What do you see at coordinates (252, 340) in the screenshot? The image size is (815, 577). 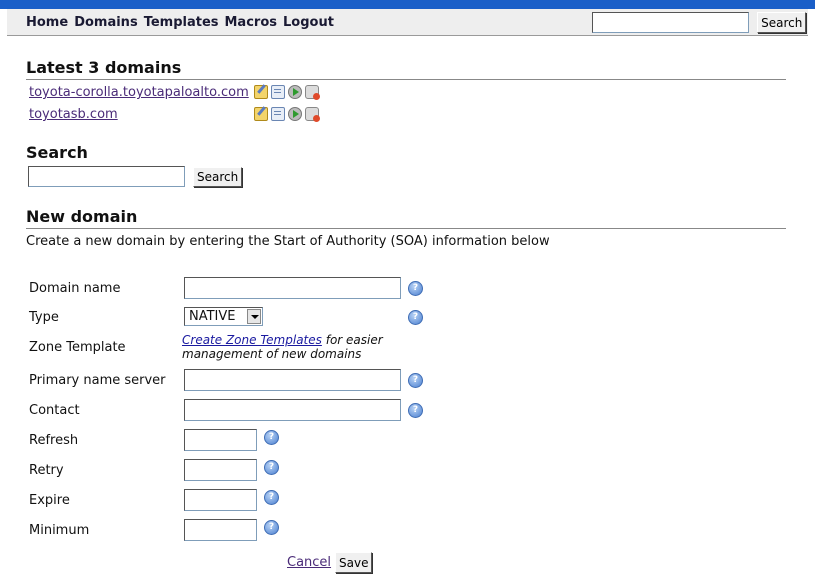 I see `create-zone-templates-link: Create Zone Templates` at bounding box center [252, 340].